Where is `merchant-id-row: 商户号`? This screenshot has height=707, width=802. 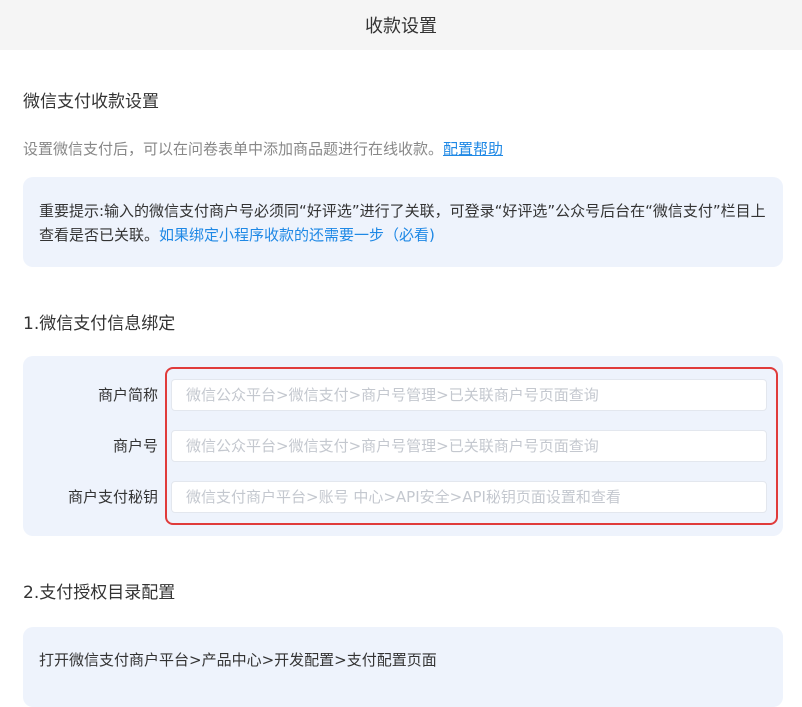 merchant-id-row: 商户号 is located at coordinates (403, 446).